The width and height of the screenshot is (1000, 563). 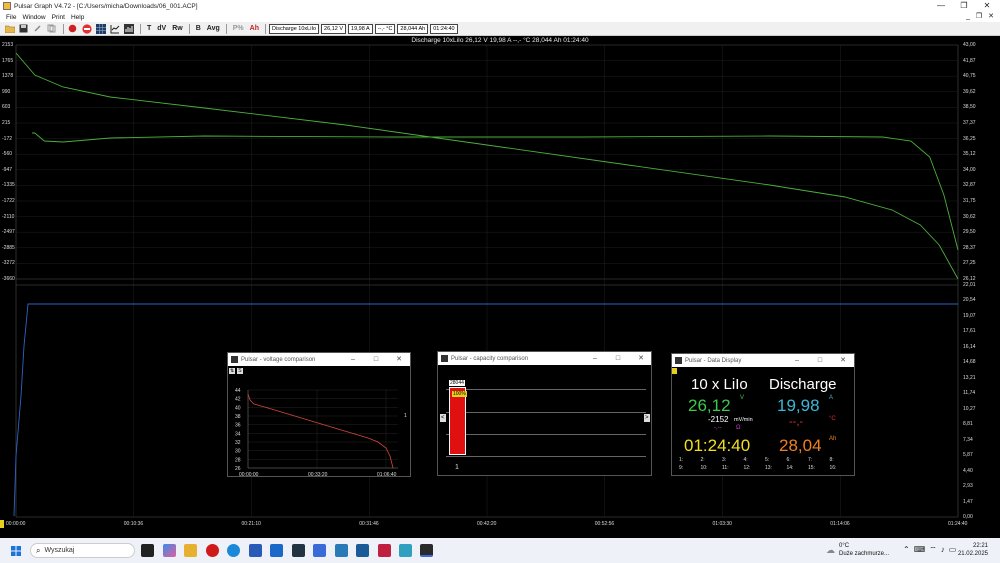 I want to click on copilot-icon, so click(x=169, y=550).